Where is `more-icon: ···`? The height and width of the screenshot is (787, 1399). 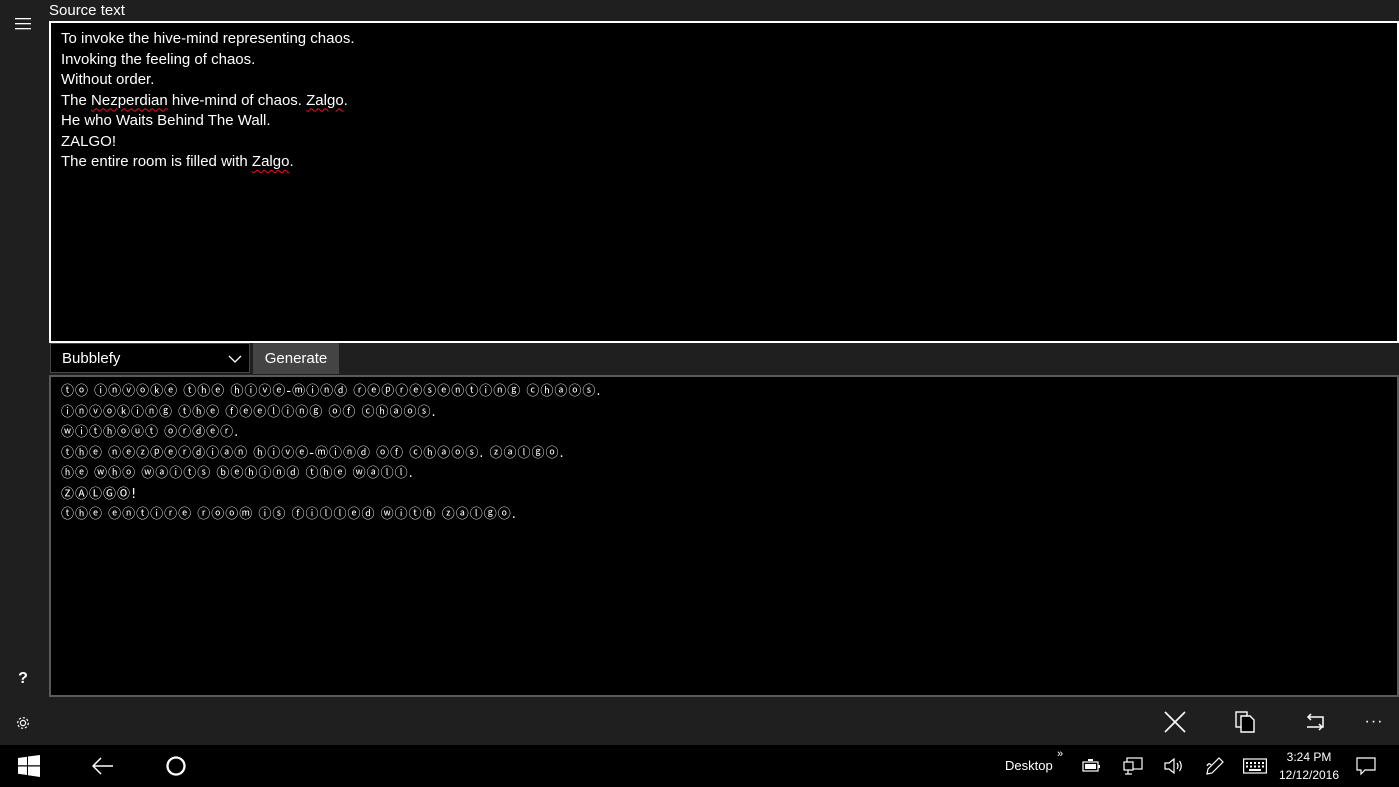
more-icon: ··· is located at coordinates (1374, 722).